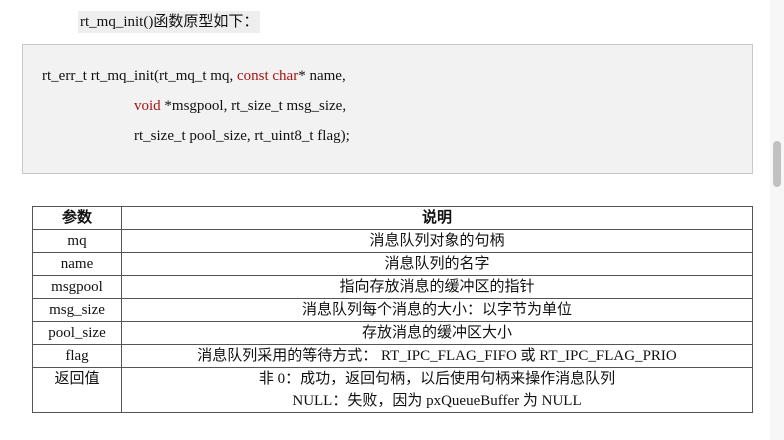  What do you see at coordinates (777, 164) in the screenshot?
I see `scrollbar-thumb` at bounding box center [777, 164].